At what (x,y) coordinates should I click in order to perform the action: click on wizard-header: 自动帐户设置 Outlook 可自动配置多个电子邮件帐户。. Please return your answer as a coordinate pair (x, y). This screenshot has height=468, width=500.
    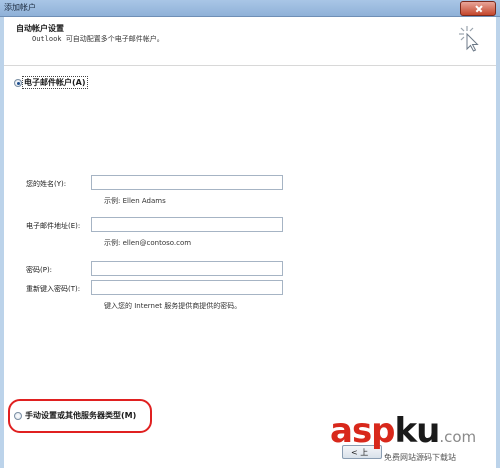
    Looking at the image, I should click on (250, 41).